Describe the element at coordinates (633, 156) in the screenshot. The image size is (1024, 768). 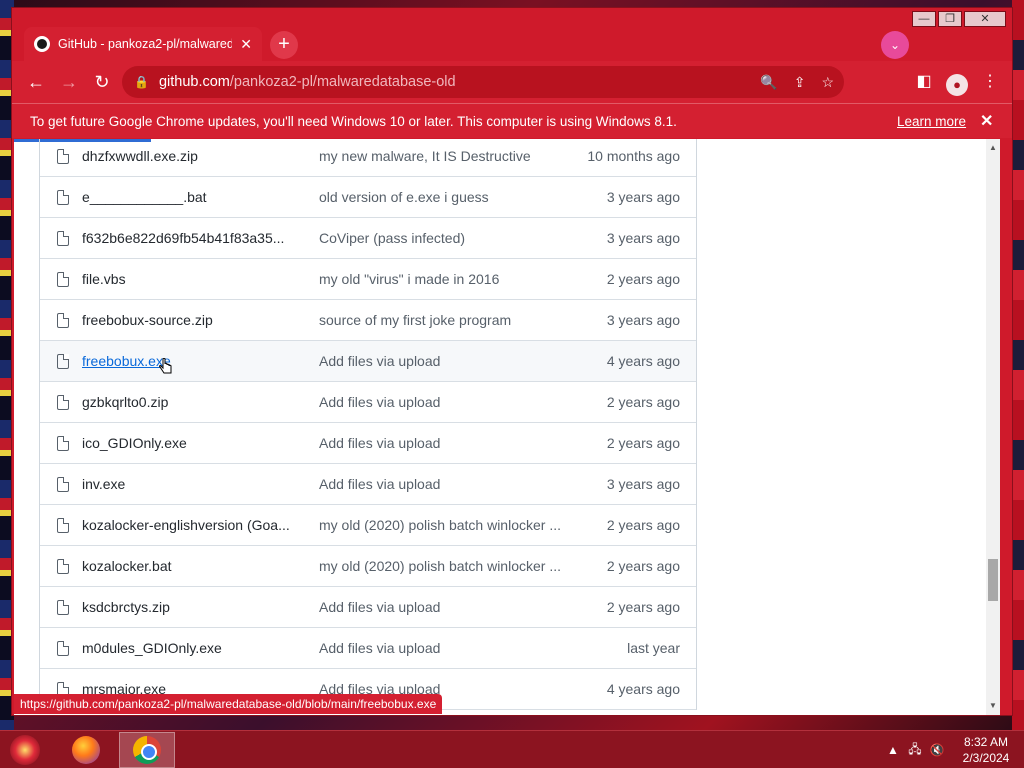
I see `commit-age: 10 months ago` at that location.